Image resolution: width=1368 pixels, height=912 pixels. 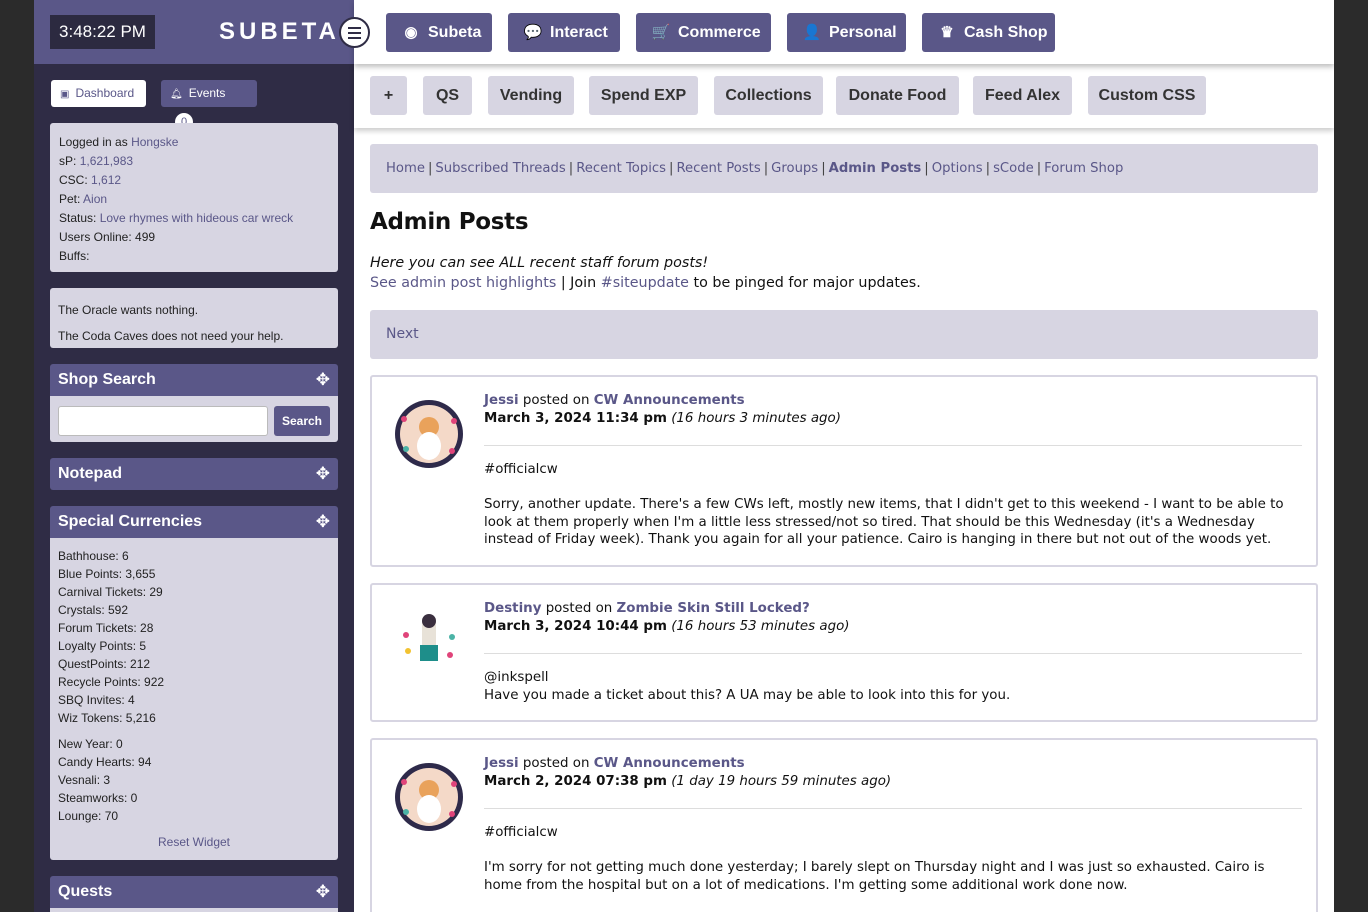 I want to click on nav-commerce-button: 🛒 Commerce, so click(x=703, y=32).